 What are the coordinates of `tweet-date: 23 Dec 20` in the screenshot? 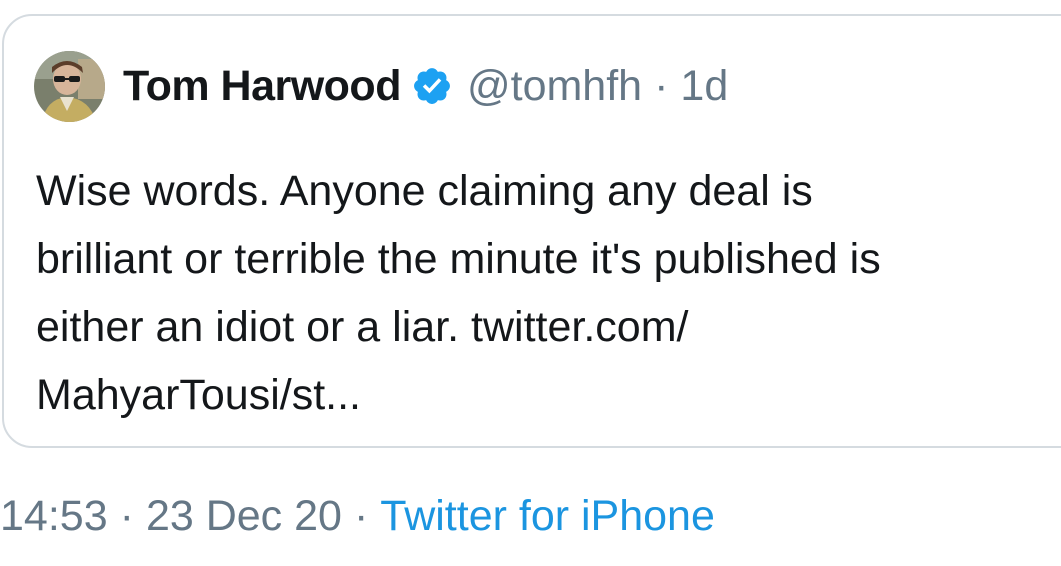 It's located at (244, 516).